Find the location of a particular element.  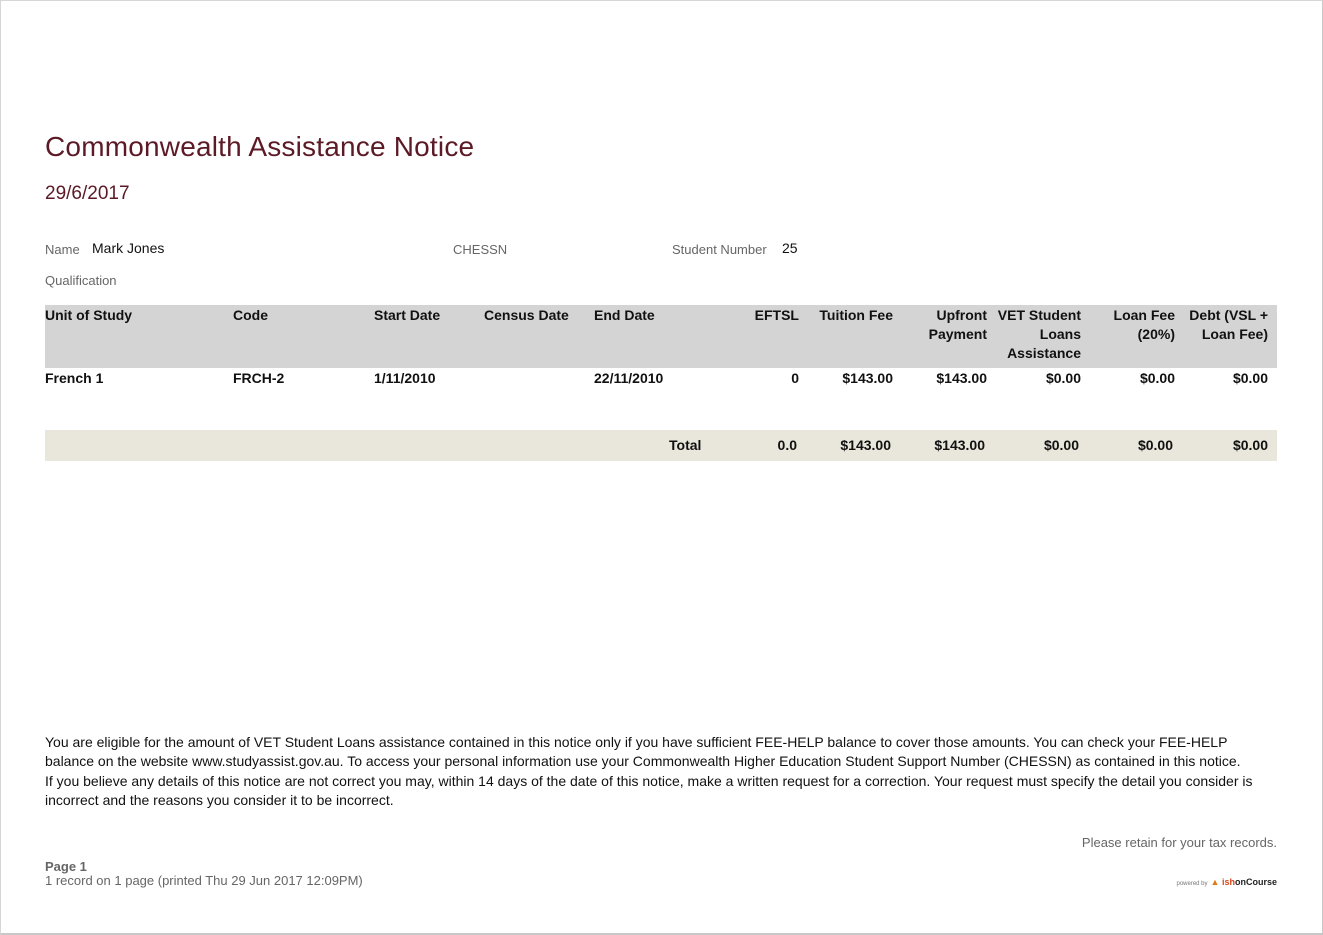

student-number-value: 25 is located at coordinates (790, 248).